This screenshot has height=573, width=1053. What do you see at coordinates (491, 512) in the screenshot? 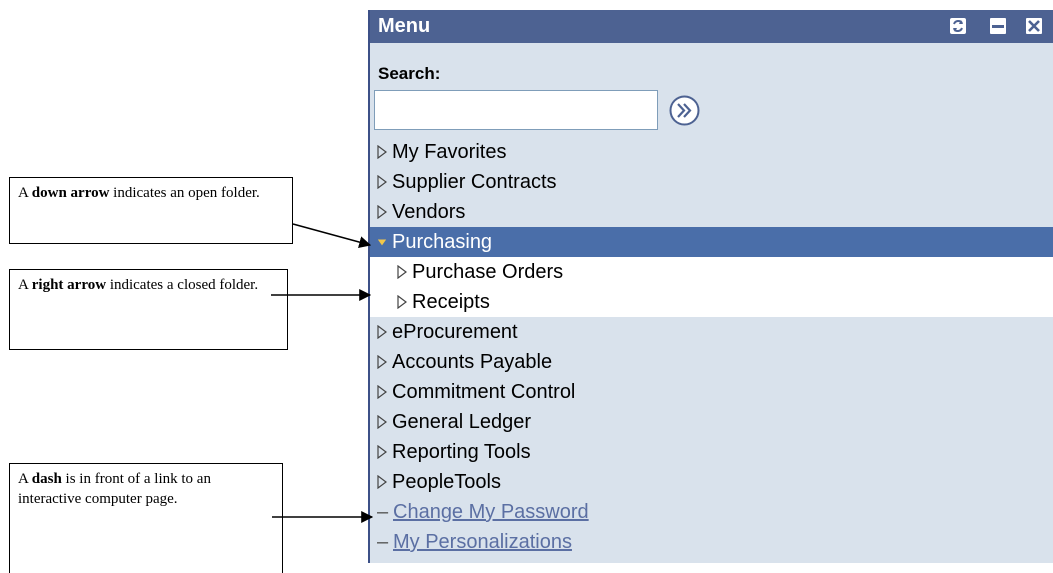
I see `change-my-password-link: Change My Password` at bounding box center [491, 512].